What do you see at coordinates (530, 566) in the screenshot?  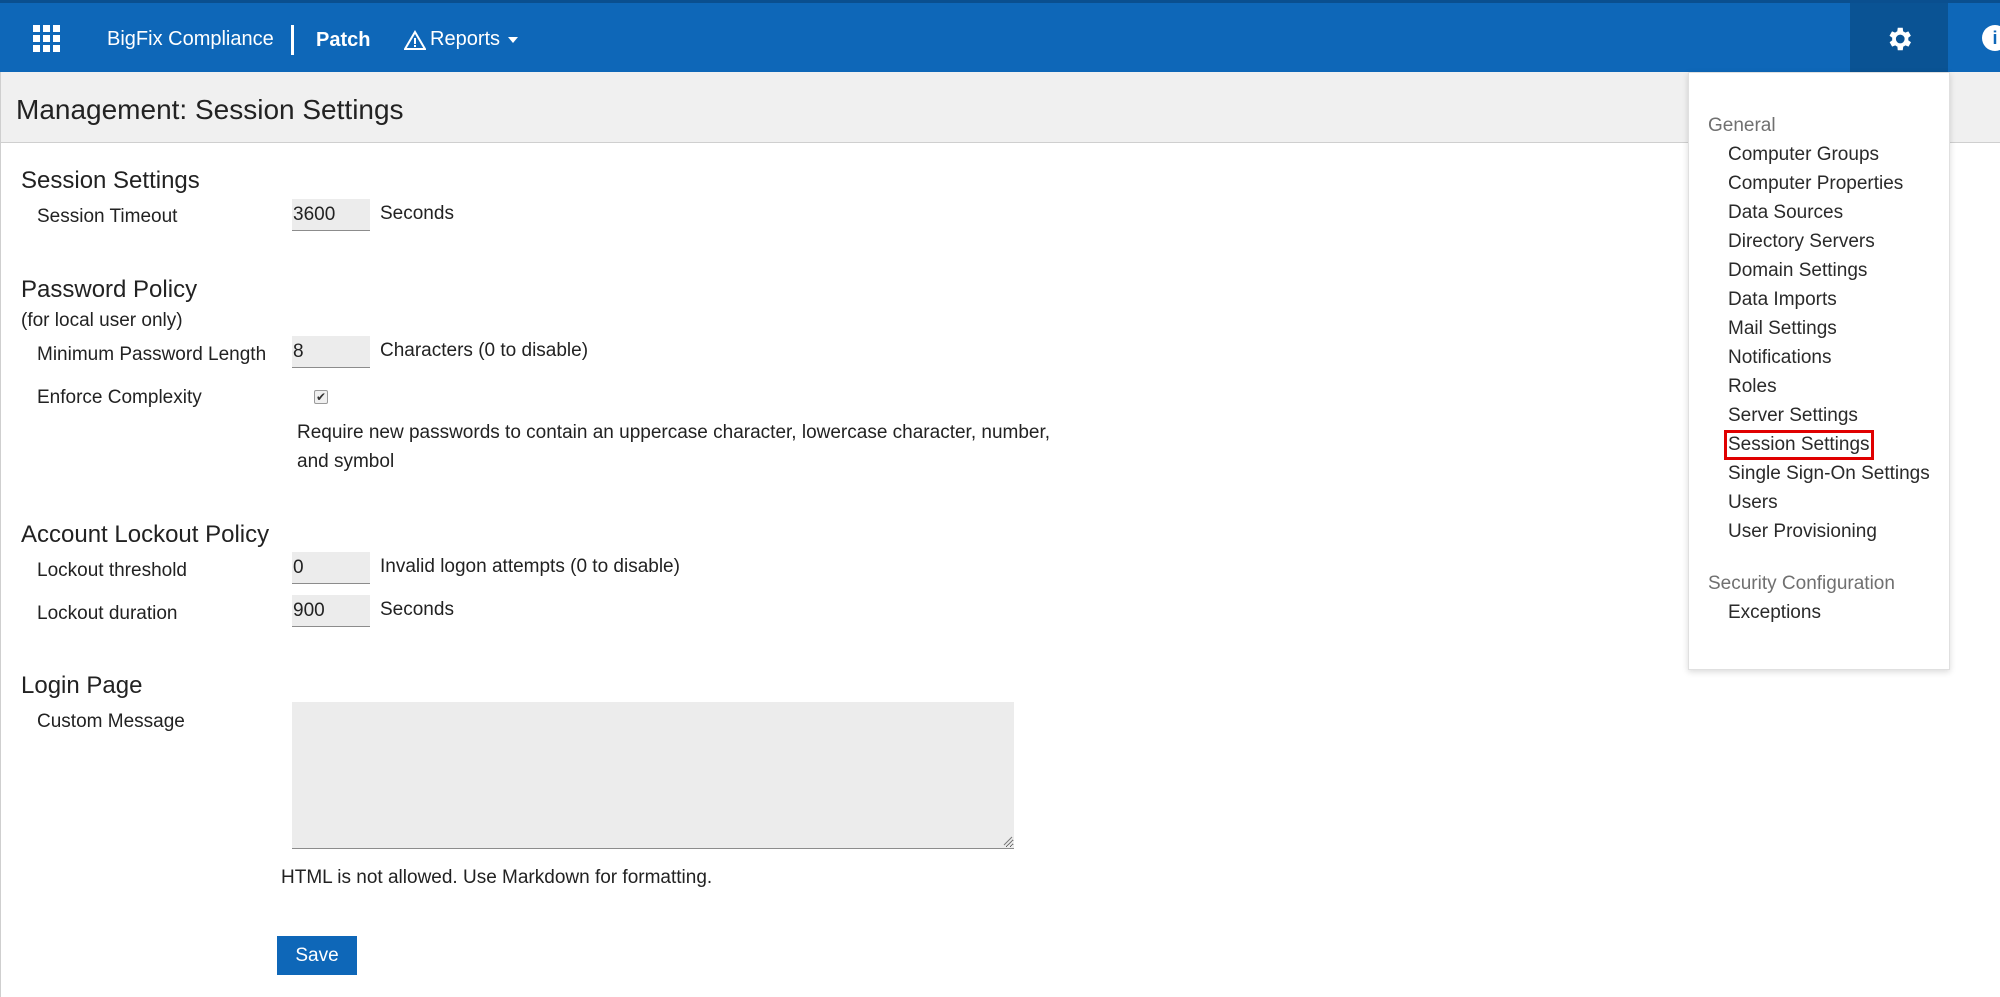 I see `lockout-threshold-unit: Invalid logon attempts (0 to disable)` at bounding box center [530, 566].